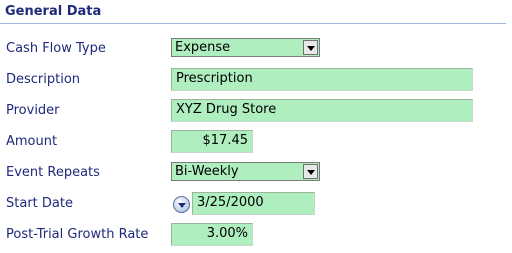 The height and width of the screenshot is (253, 512). I want to click on amount-field: $17.45, so click(212, 141).